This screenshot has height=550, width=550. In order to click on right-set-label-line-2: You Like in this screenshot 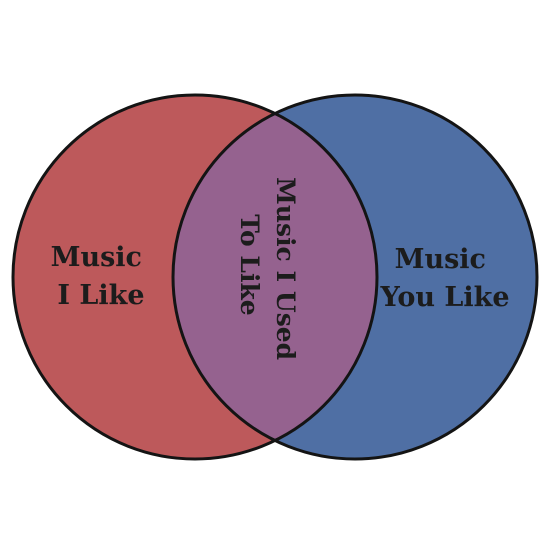, I will do `click(444, 297)`.